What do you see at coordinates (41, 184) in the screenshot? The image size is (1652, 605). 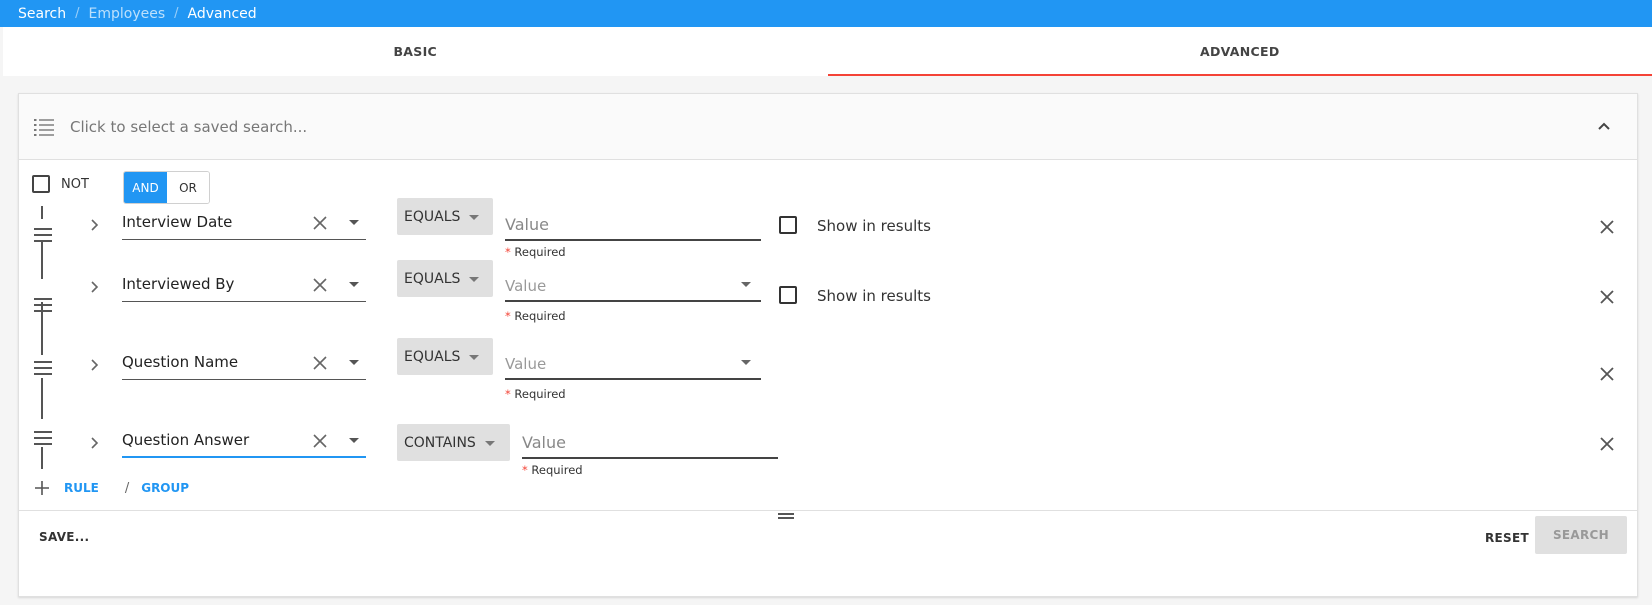 I see `not-checkbox` at bounding box center [41, 184].